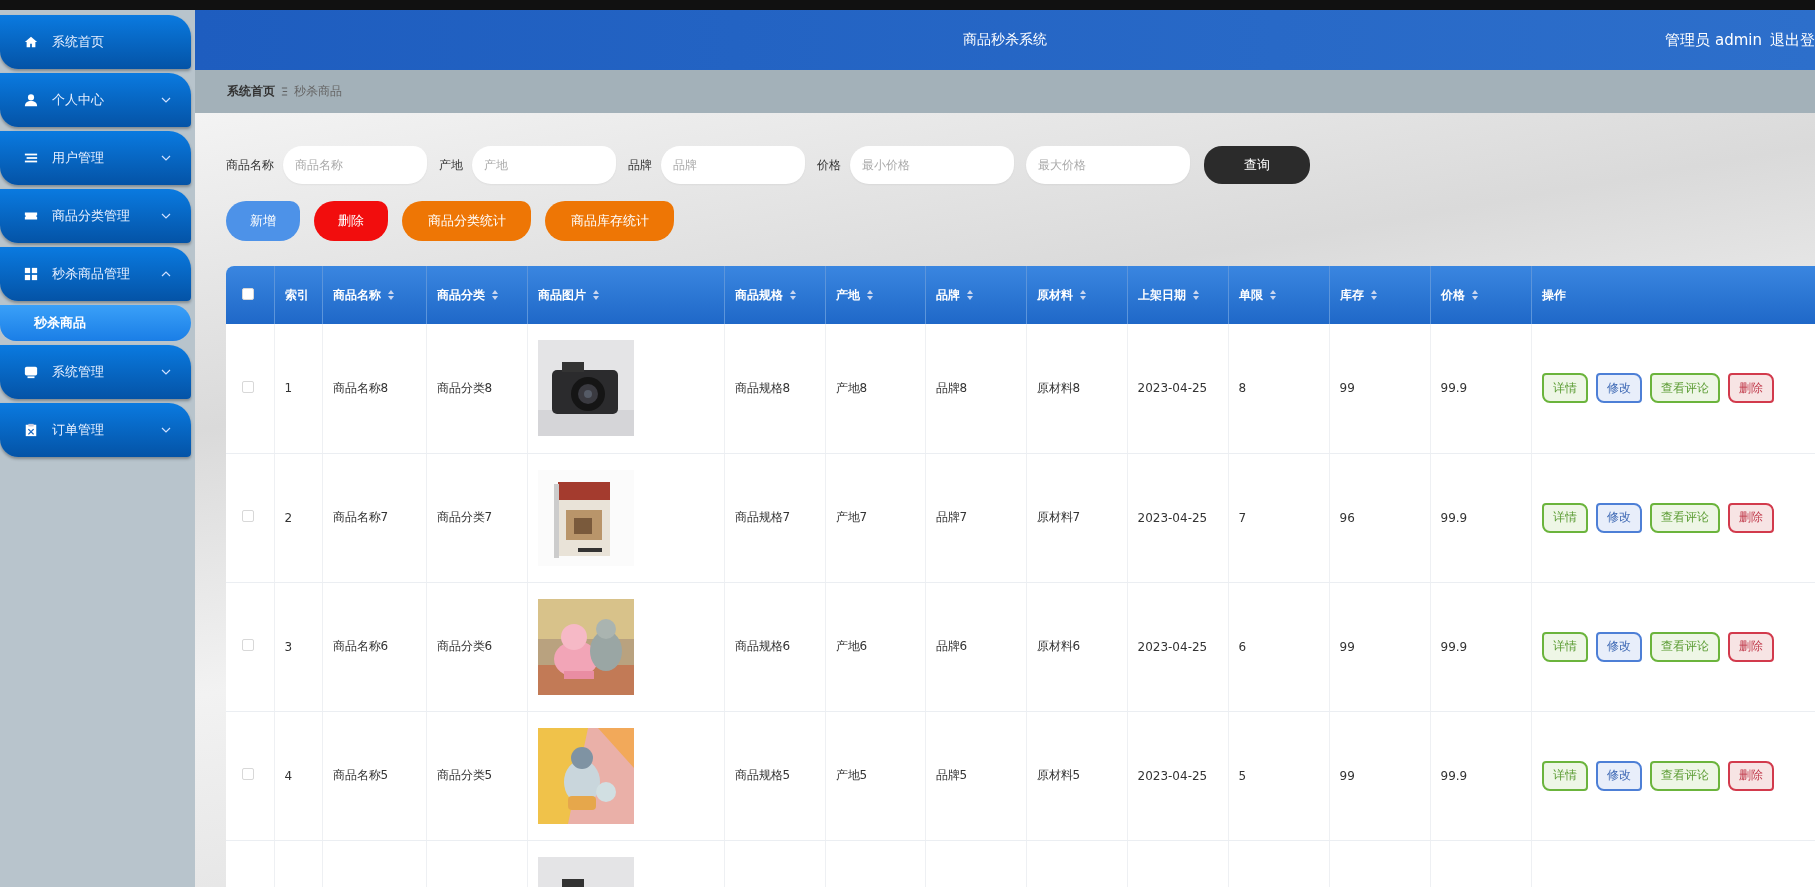  Describe the element at coordinates (95, 42) in the screenshot. I see `sidebar-item: 系统首页` at that location.